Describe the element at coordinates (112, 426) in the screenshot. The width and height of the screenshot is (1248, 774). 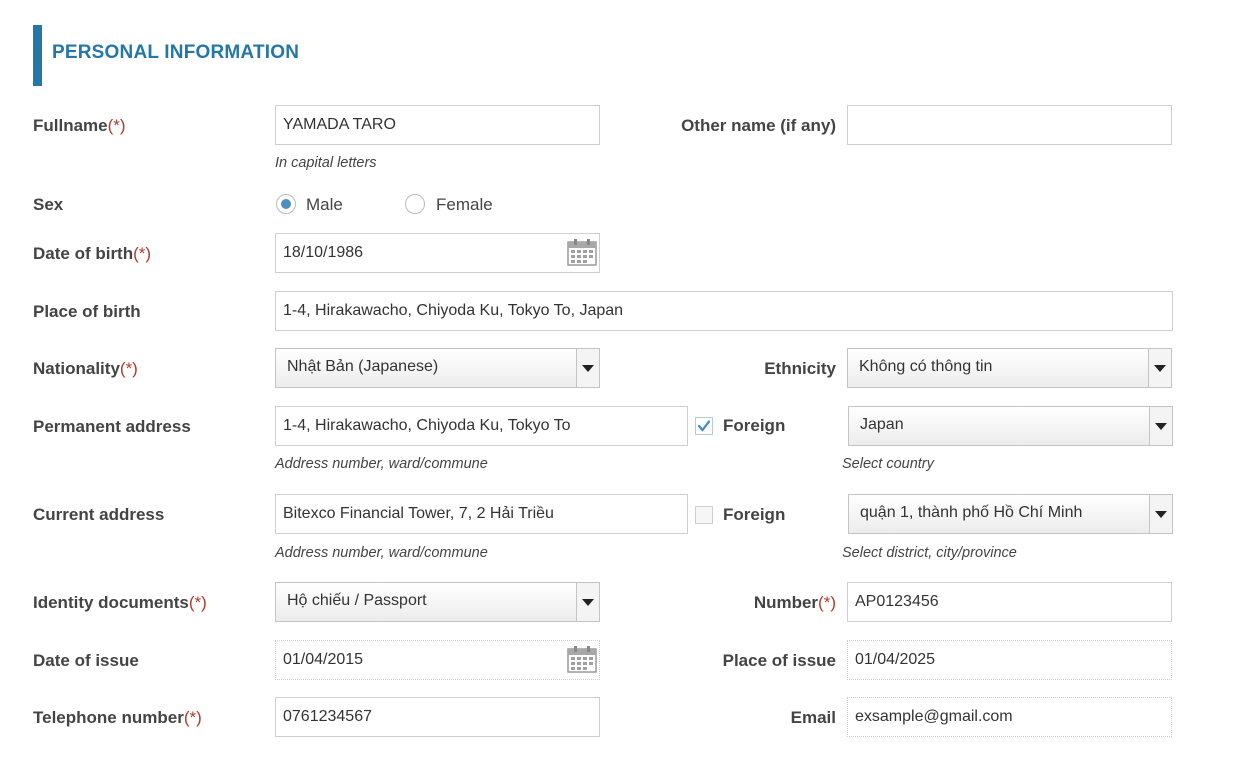
I see `permanent-address-label: Permanent address` at that location.